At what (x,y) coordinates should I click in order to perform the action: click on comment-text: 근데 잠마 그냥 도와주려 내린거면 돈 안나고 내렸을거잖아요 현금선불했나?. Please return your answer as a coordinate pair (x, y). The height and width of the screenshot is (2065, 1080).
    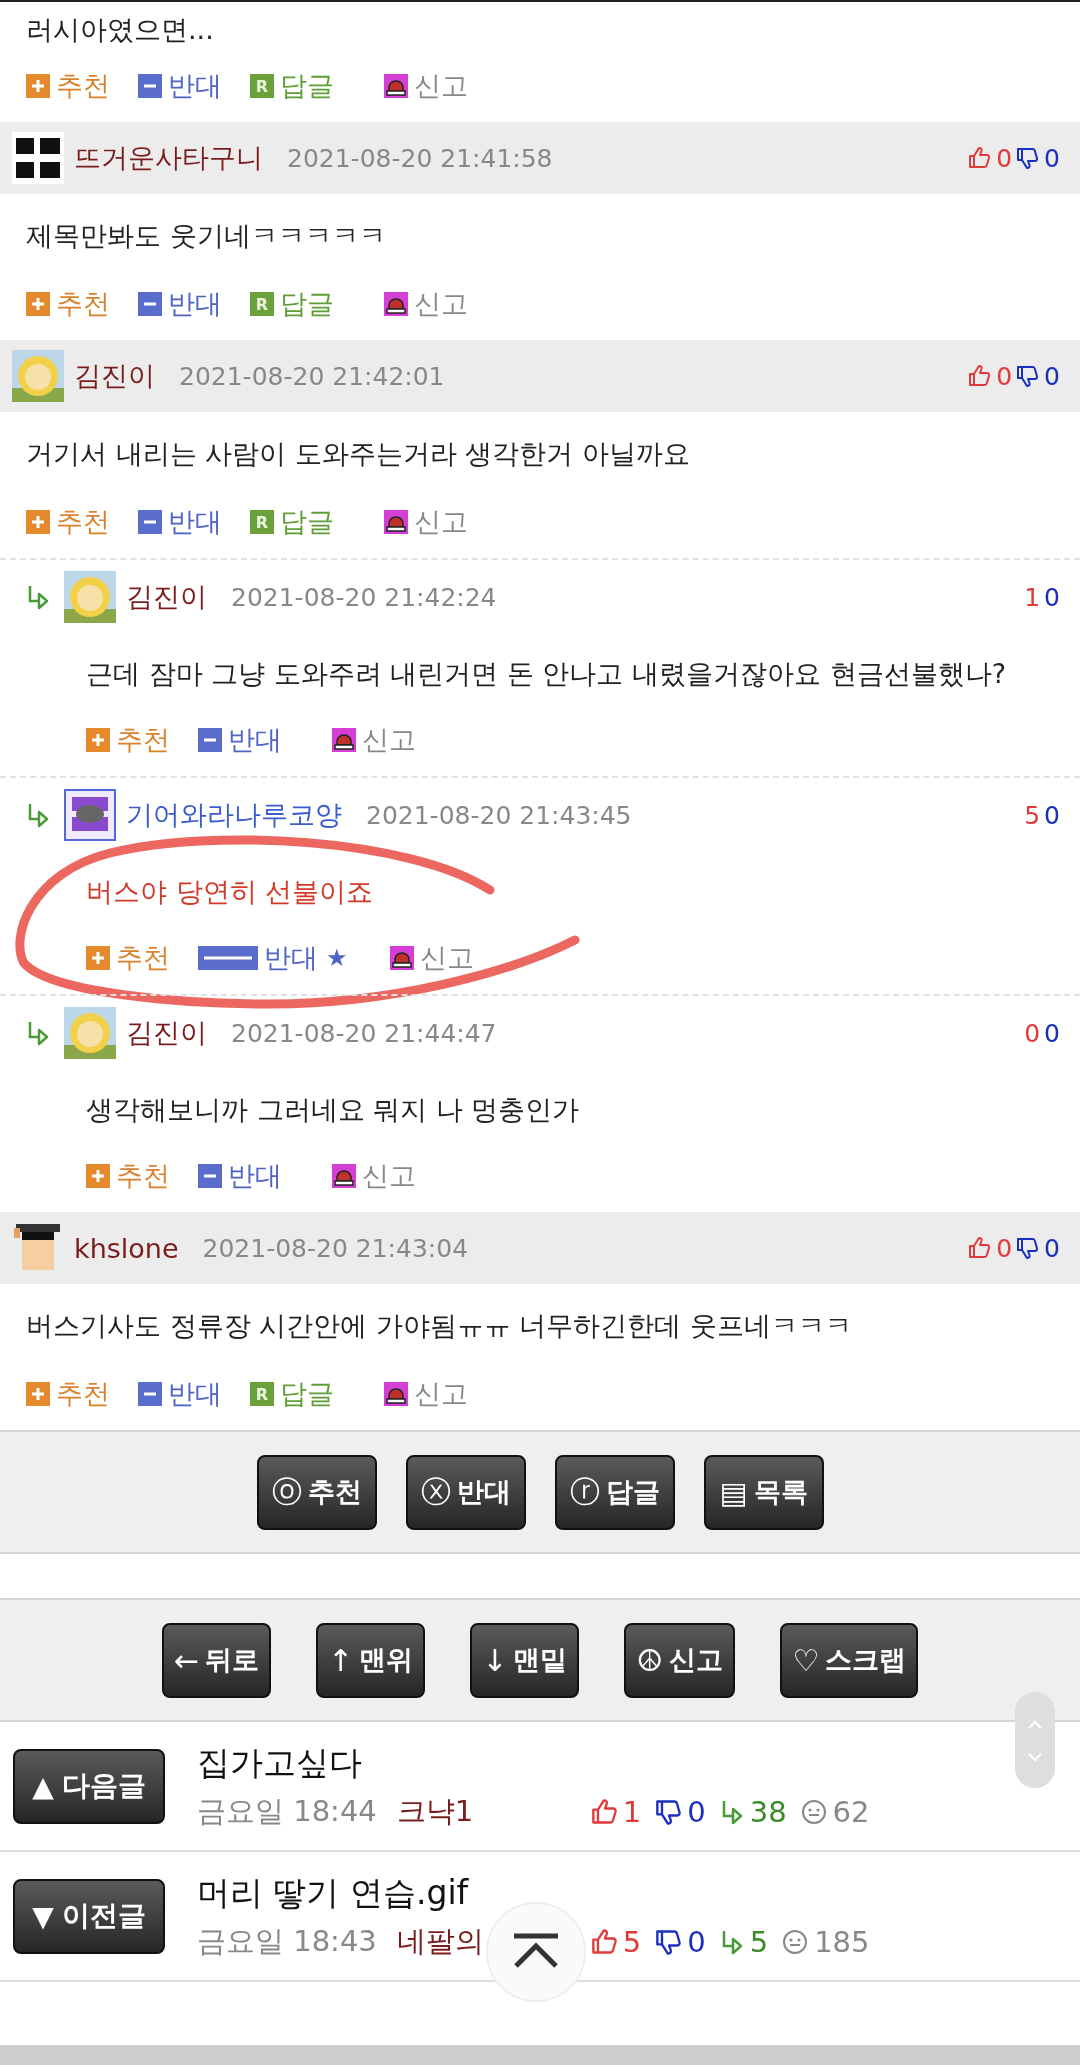
    Looking at the image, I should click on (546, 674).